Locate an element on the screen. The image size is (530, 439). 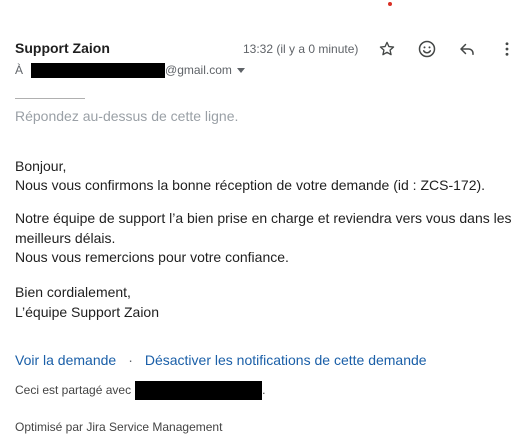
star-icon is located at coordinates (387, 49).